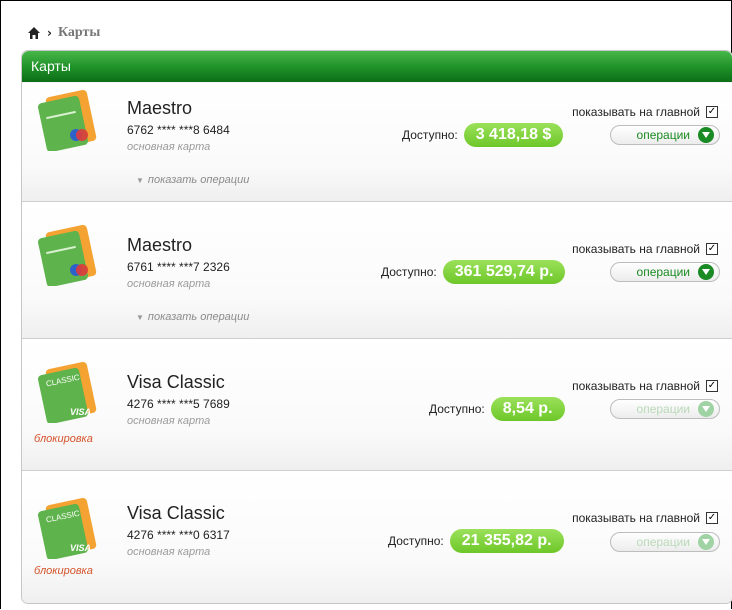  Describe the element at coordinates (178, 535) in the screenshot. I see `card-number: 4276 **** ***0 6317` at that location.